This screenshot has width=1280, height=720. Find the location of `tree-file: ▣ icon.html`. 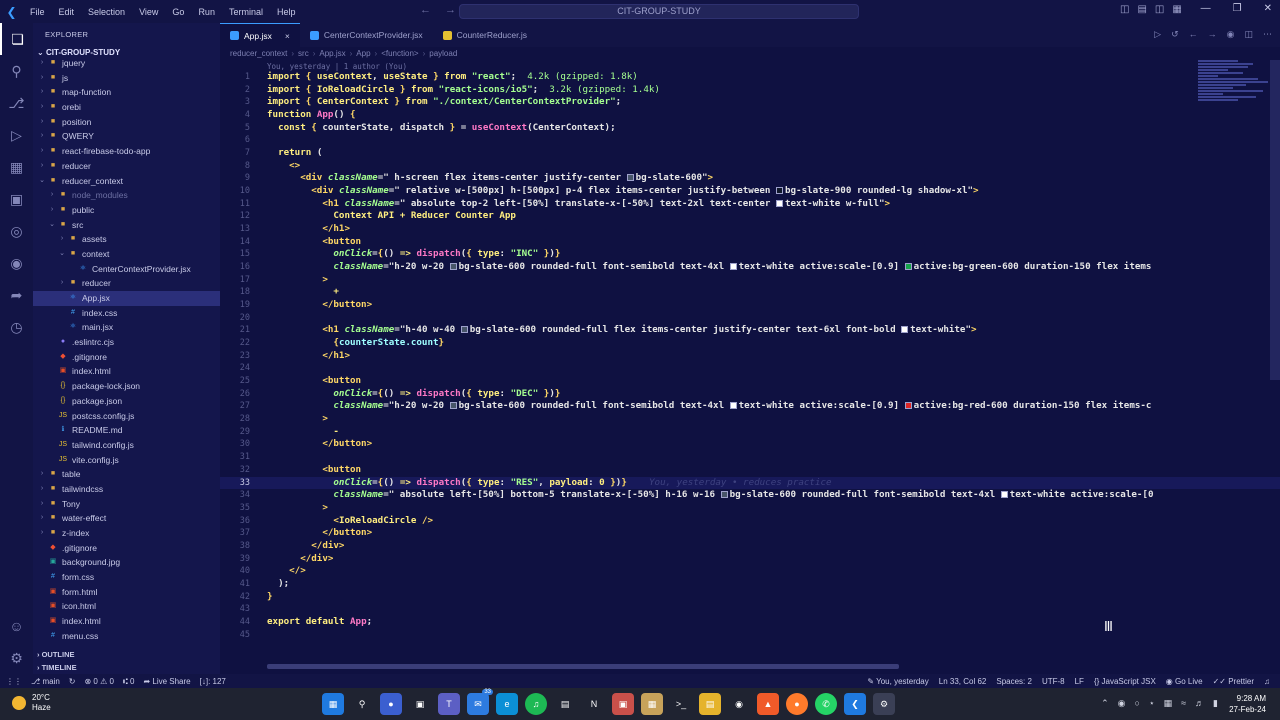

tree-file: ▣ icon.html is located at coordinates (126, 606).